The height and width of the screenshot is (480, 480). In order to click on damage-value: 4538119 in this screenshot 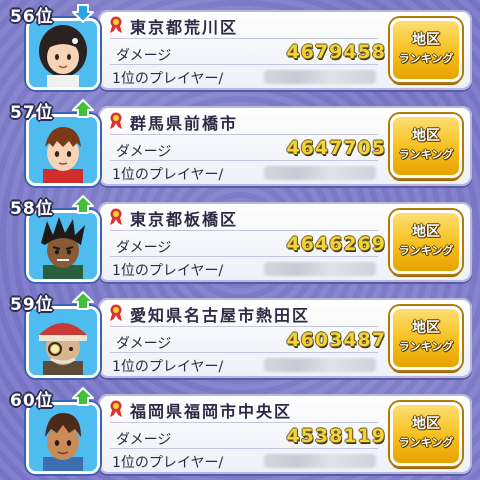, I will do `click(336, 436)`.